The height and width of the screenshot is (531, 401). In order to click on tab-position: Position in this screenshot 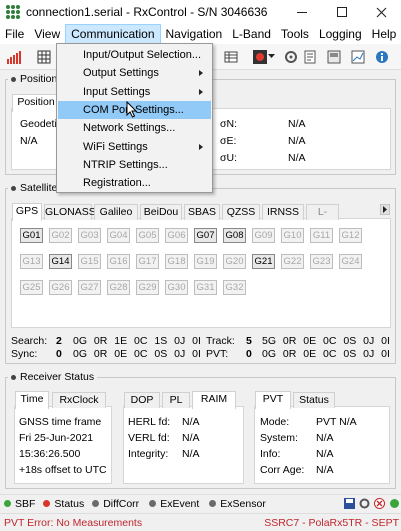, I will do `click(36, 103)`.